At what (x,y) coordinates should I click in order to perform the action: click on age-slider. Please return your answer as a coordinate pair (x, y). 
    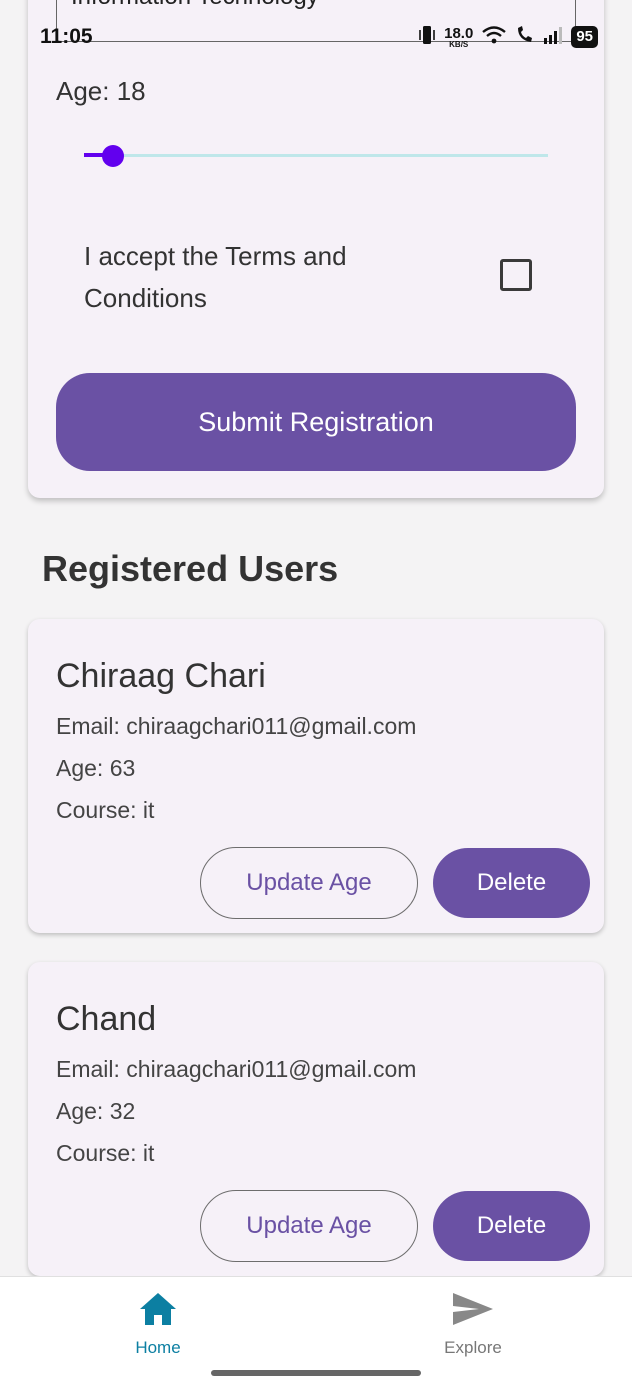
    Looking at the image, I should click on (316, 156).